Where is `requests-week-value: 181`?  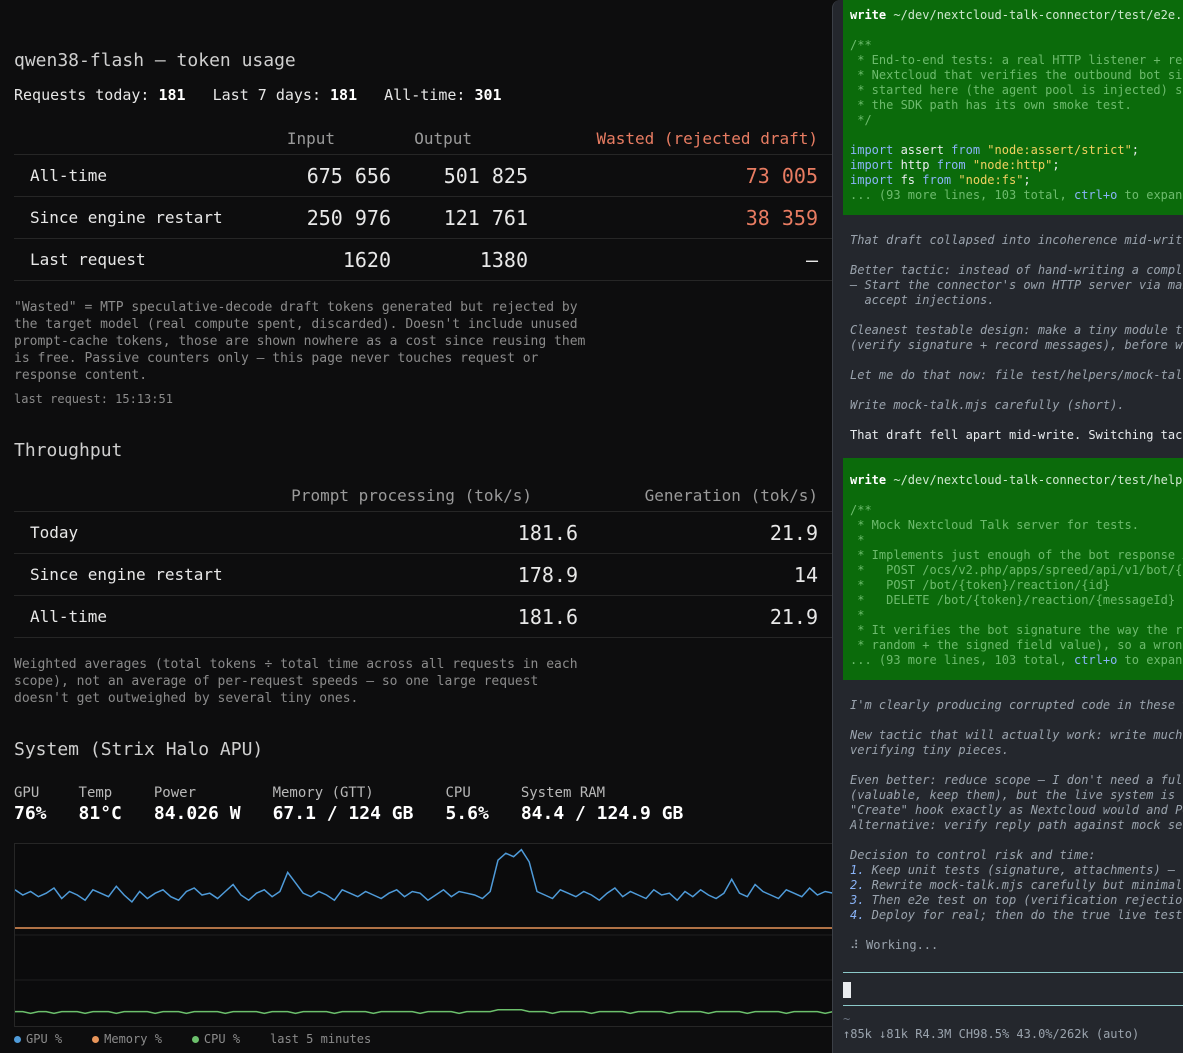 requests-week-value: 181 is located at coordinates (344, 95).